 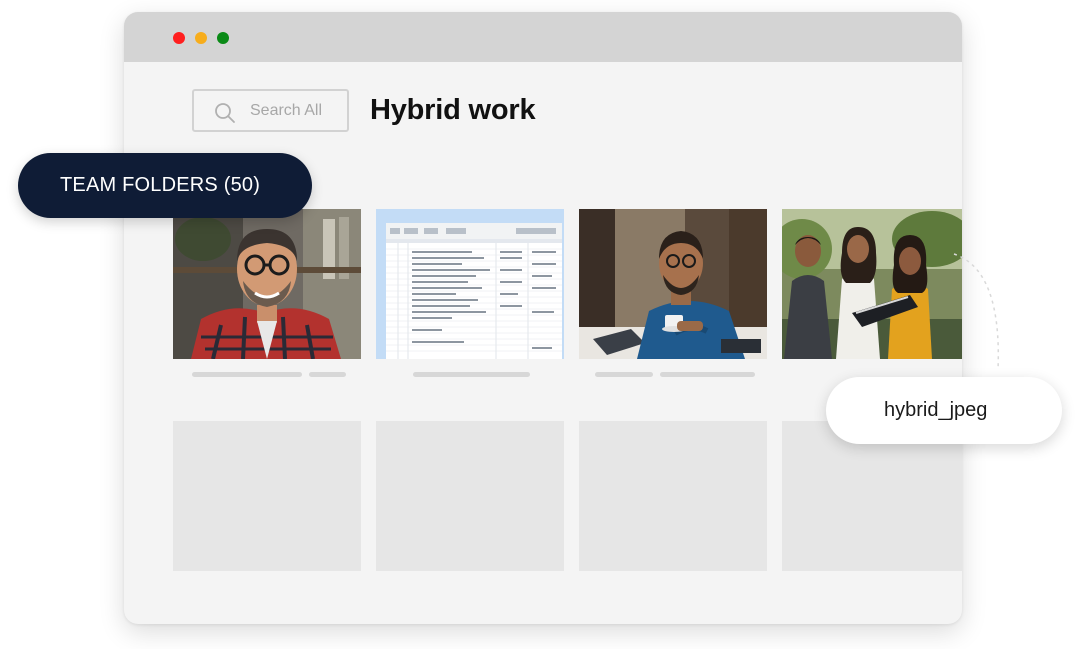 What do you see at coordinates (286, 110) in the screenshot?
I see `search-placeholder: Search All` at bounding box center [286, 110].